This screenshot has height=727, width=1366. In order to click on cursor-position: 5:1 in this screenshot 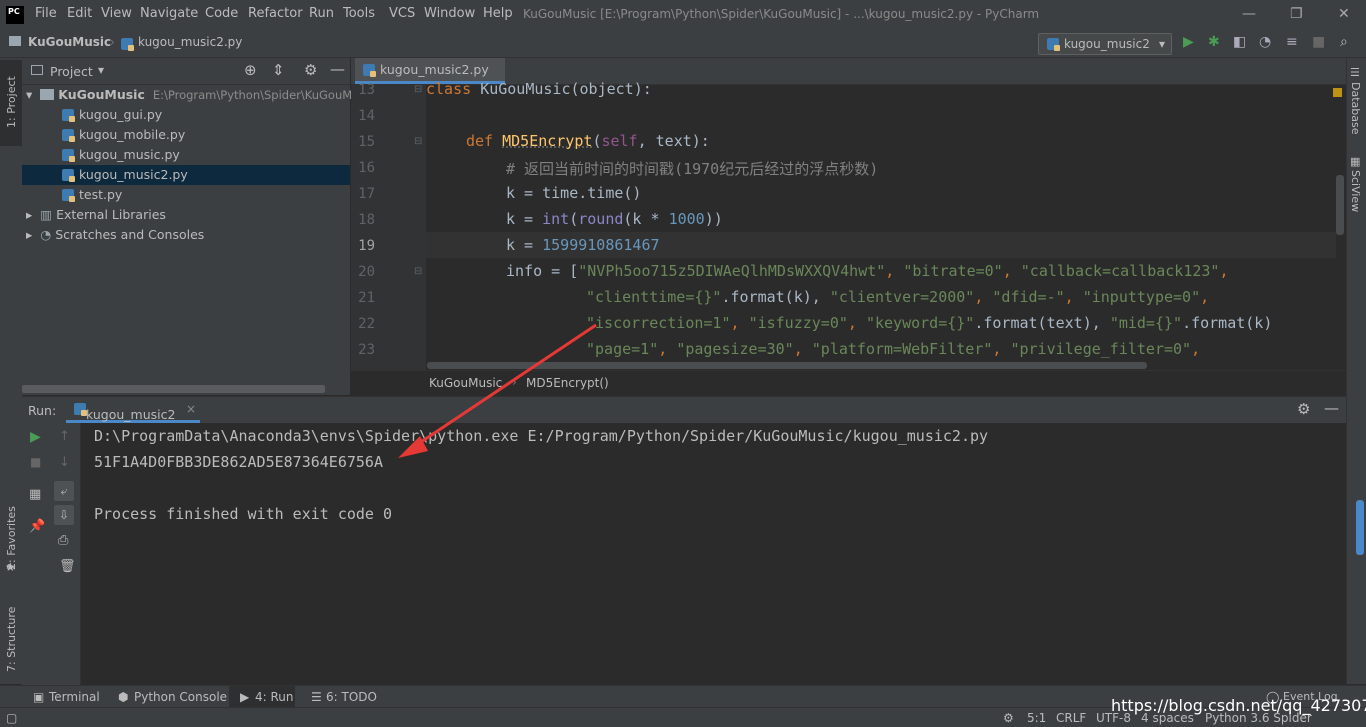, I will do `click(1036, 718)`.